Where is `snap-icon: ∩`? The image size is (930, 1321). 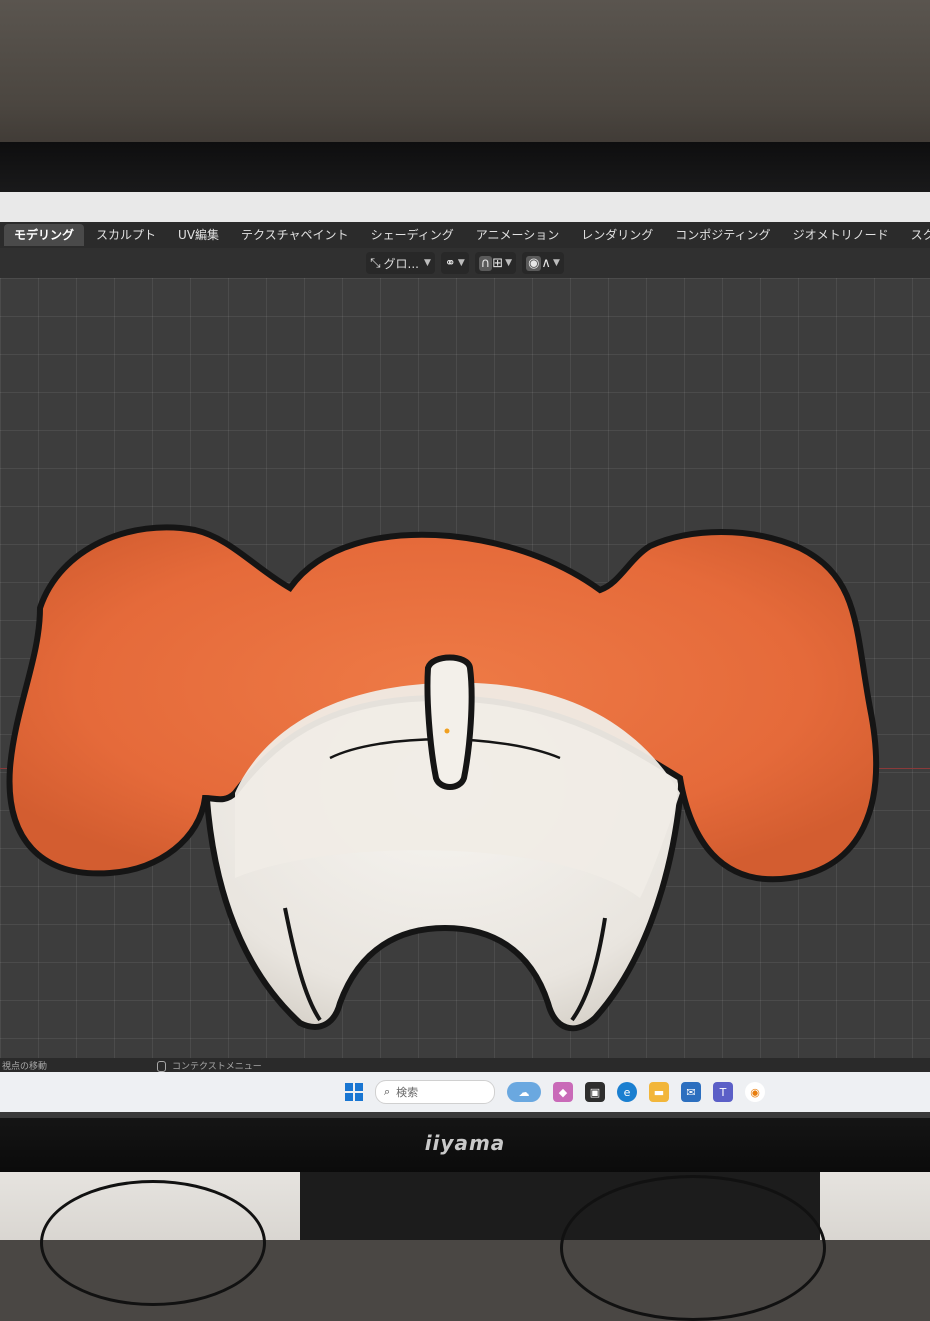
snap-icon: ∩ is located at coordinates (485, 263).